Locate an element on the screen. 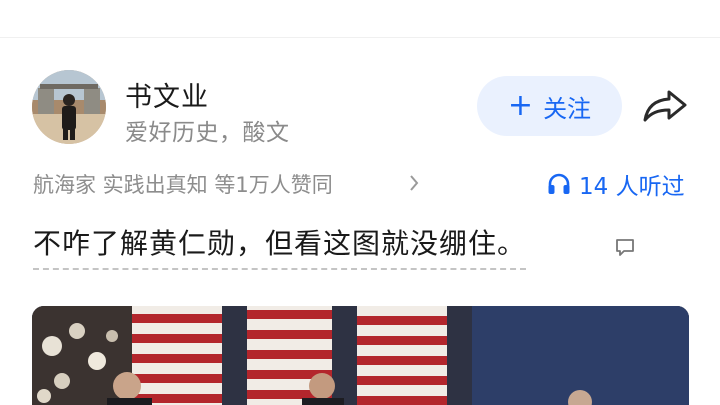 Image resolution: width=720 pixels, height=405 pixels. listen-count: 14 人听过 is located at coordinates (615, 184).